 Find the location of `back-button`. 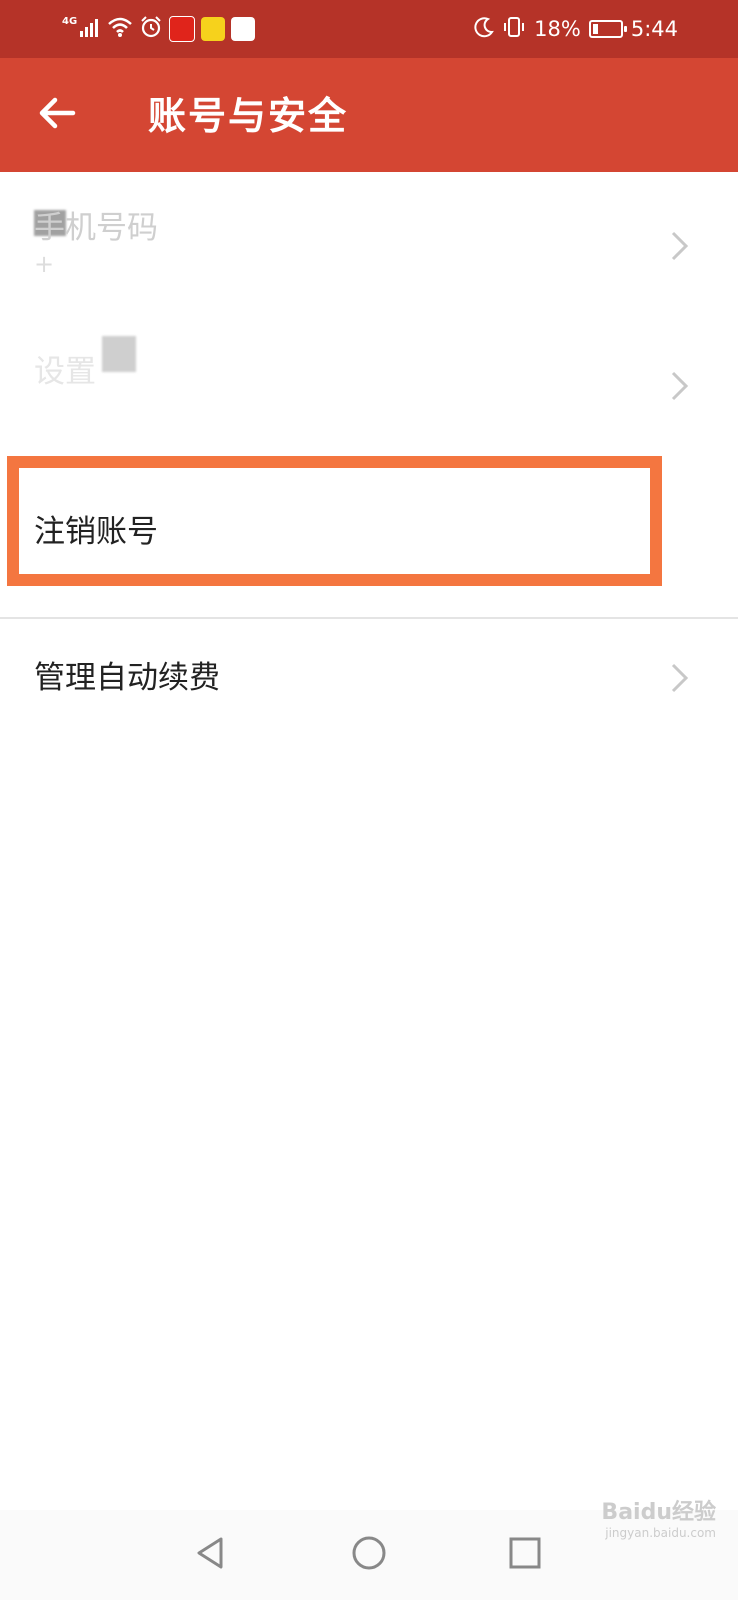

back-button is located at coordinates (57, 115).